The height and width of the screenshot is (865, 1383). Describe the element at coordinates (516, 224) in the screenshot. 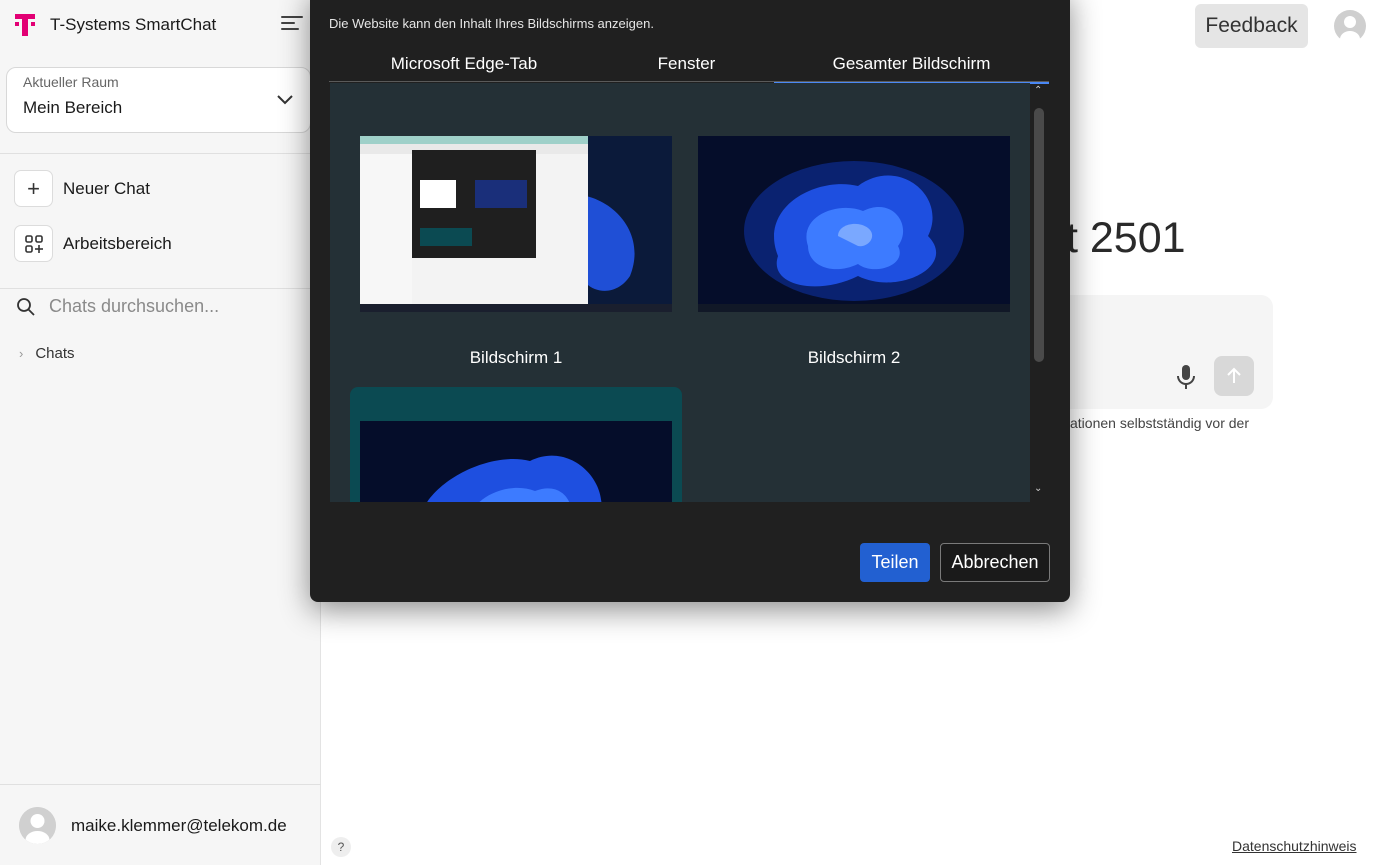

I see `screen-1-thumbnail` at that location.